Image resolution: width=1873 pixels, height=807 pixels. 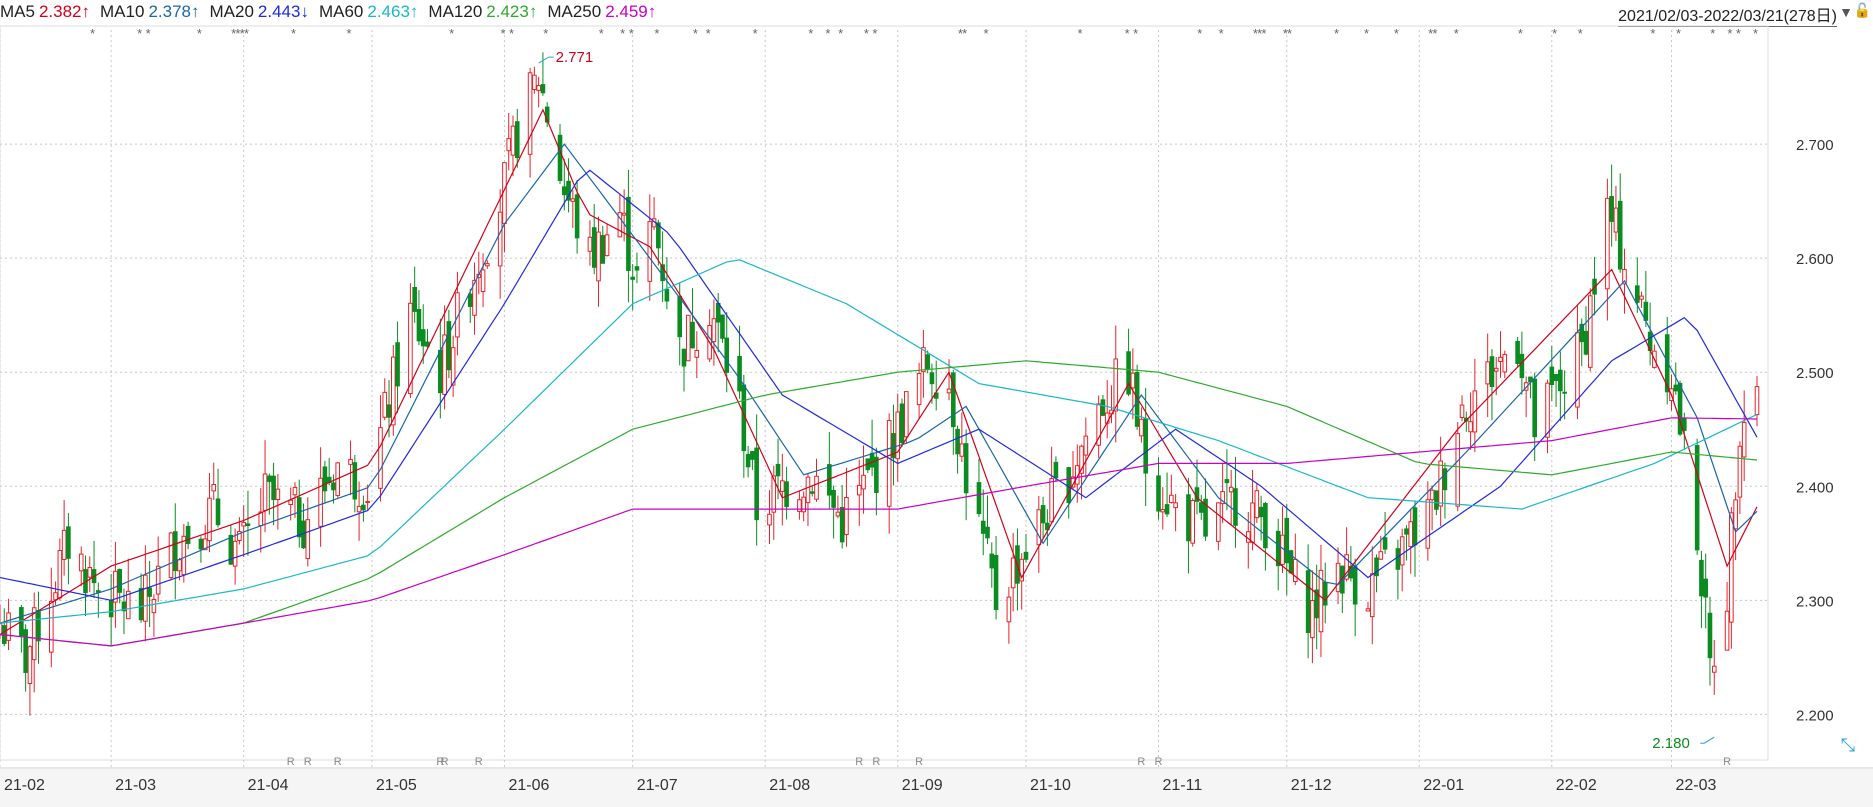 What do you see at coordinates (657, 785) in the screenshot?
I see `x-tick-label: 21-07` at bounding box center [657, 785].